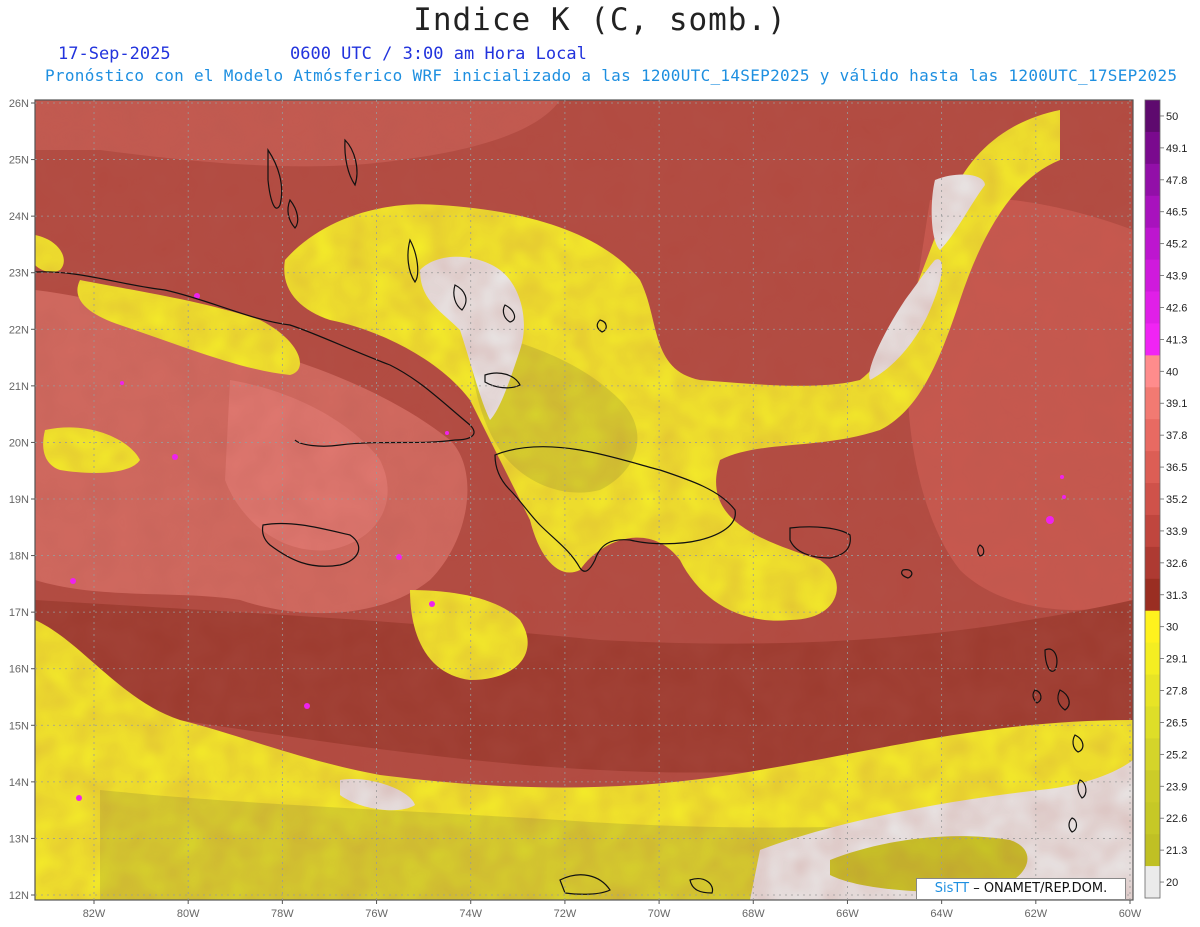  Describe the element at coordinates (1176, 660) in the screenshot. I see `colorbar-label: 29.1` at that location.